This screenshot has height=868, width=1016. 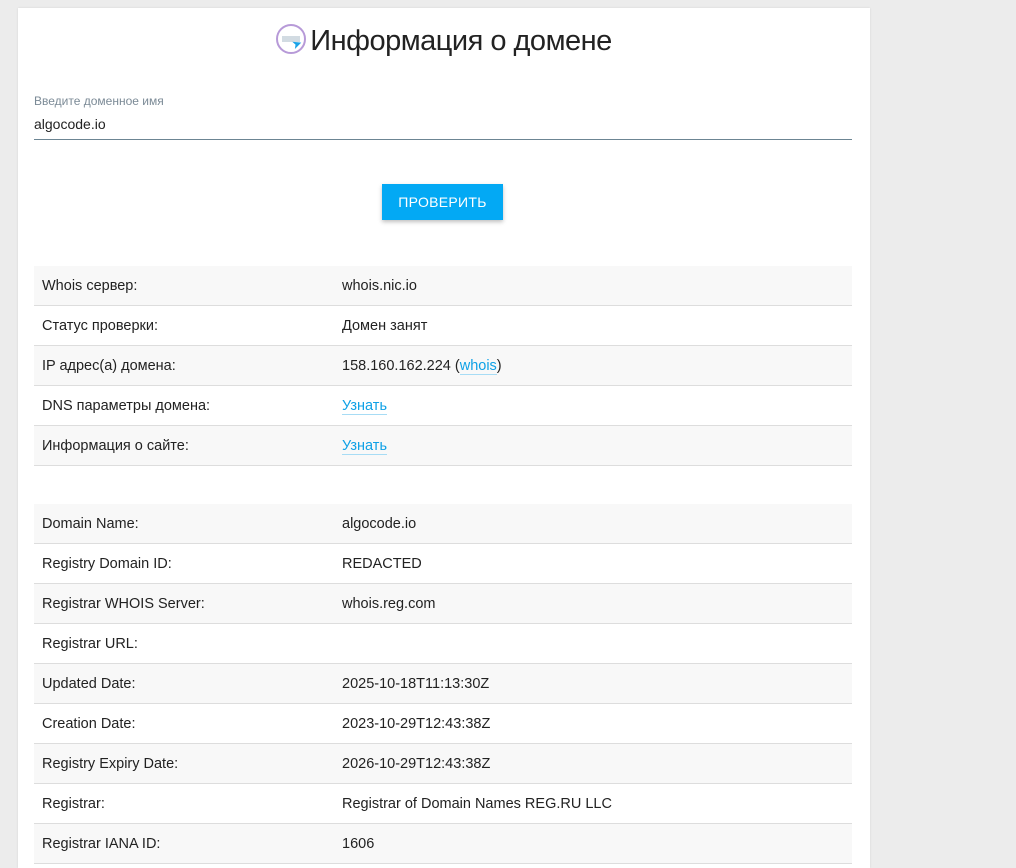 What do you see at coordinates (291, 39) in the screenshot?
I see `domain-search-icon: ➤` at bounding box center [291, 39].